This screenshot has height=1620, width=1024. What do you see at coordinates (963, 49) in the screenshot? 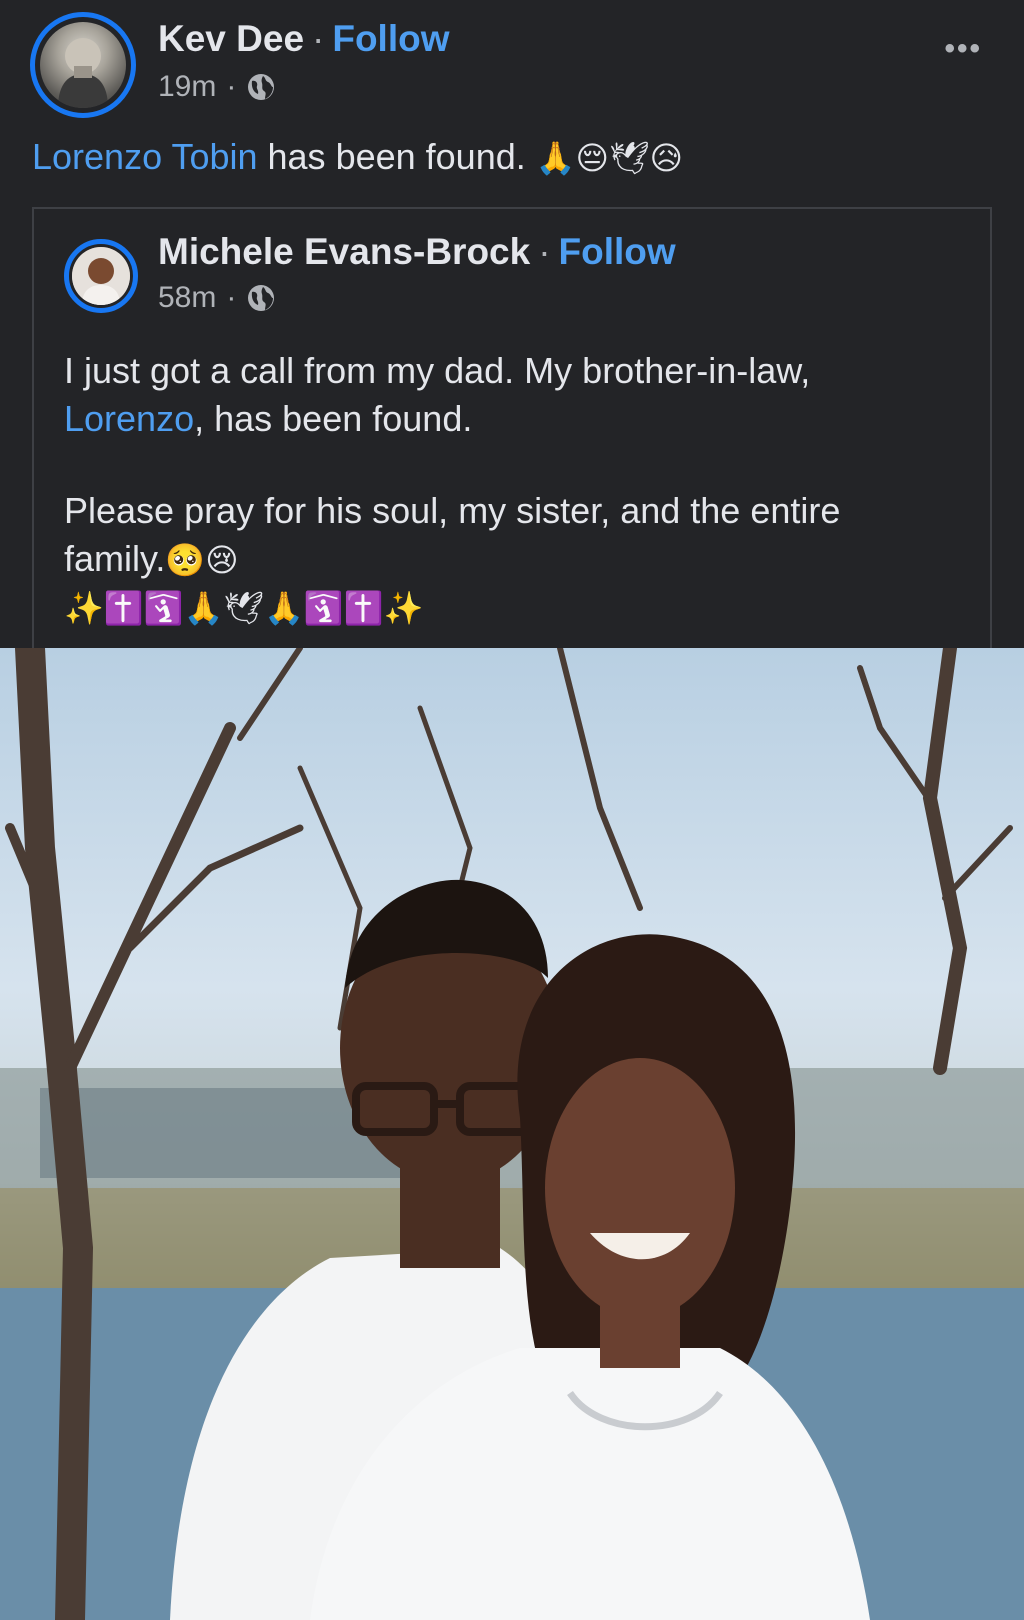
I see `more-options-icon: •••` at bounding box center [963, 49].